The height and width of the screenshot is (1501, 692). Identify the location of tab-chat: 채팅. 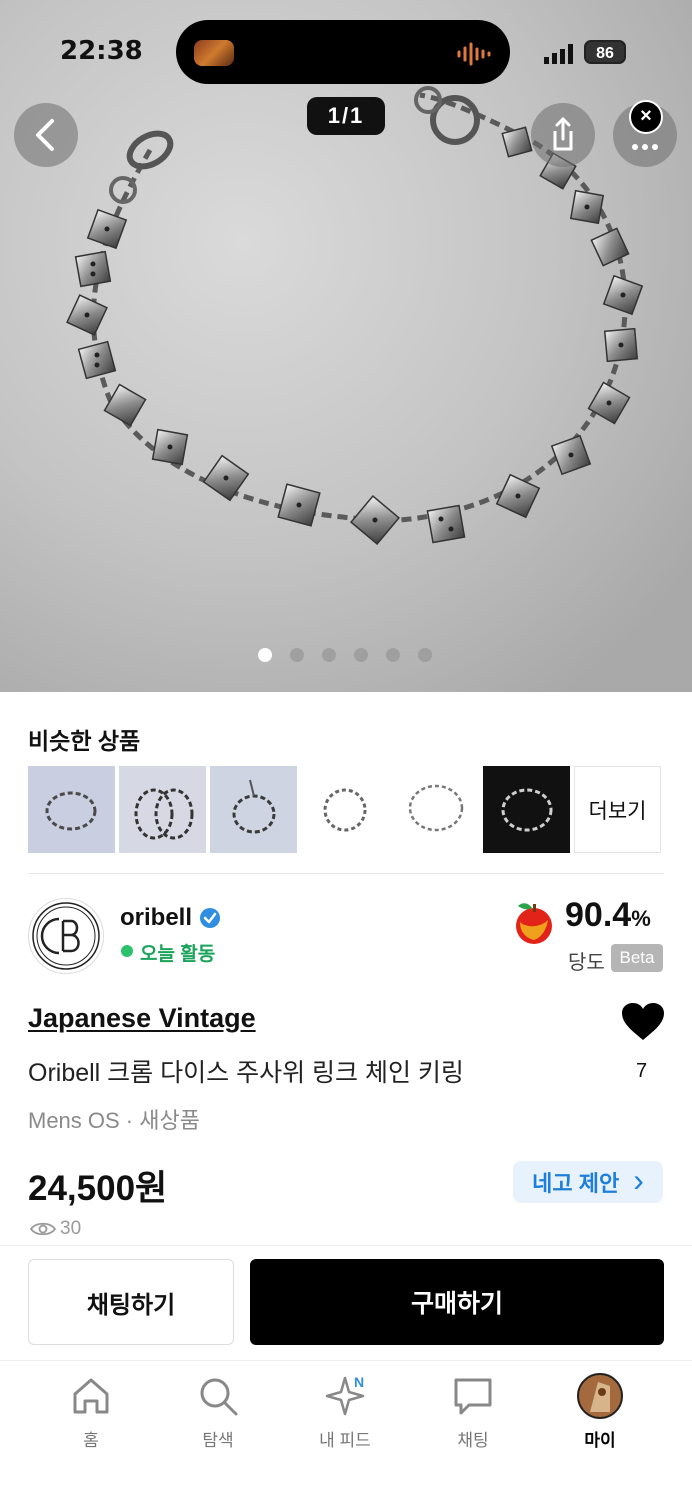
(473, 1411).